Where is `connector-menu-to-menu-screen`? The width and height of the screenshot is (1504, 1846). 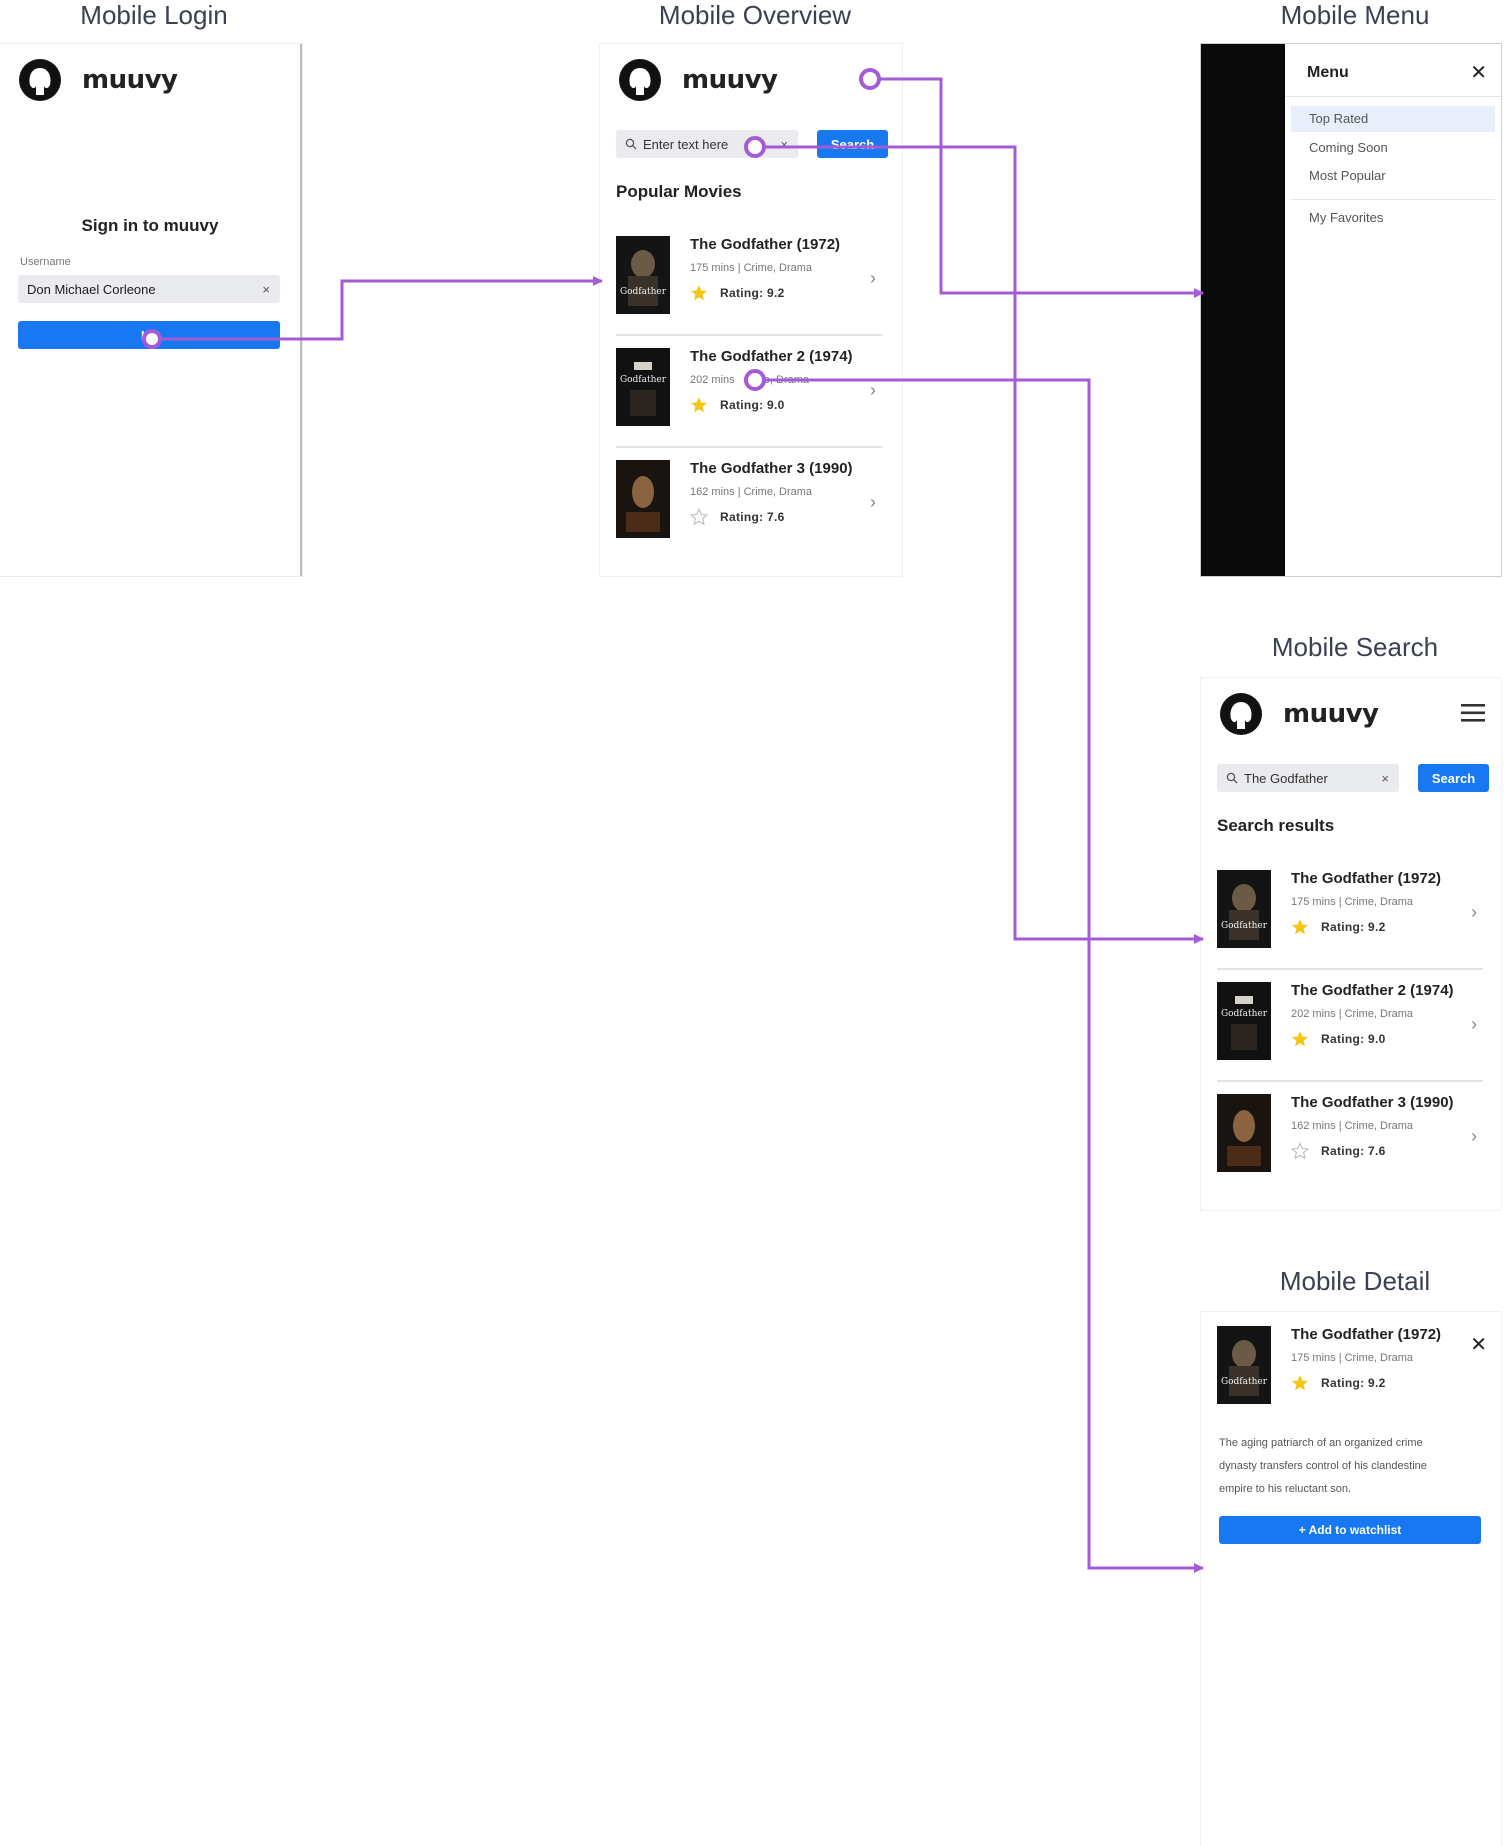 connector-menu-to-menu-screen is located at coordinates (1037, 187).